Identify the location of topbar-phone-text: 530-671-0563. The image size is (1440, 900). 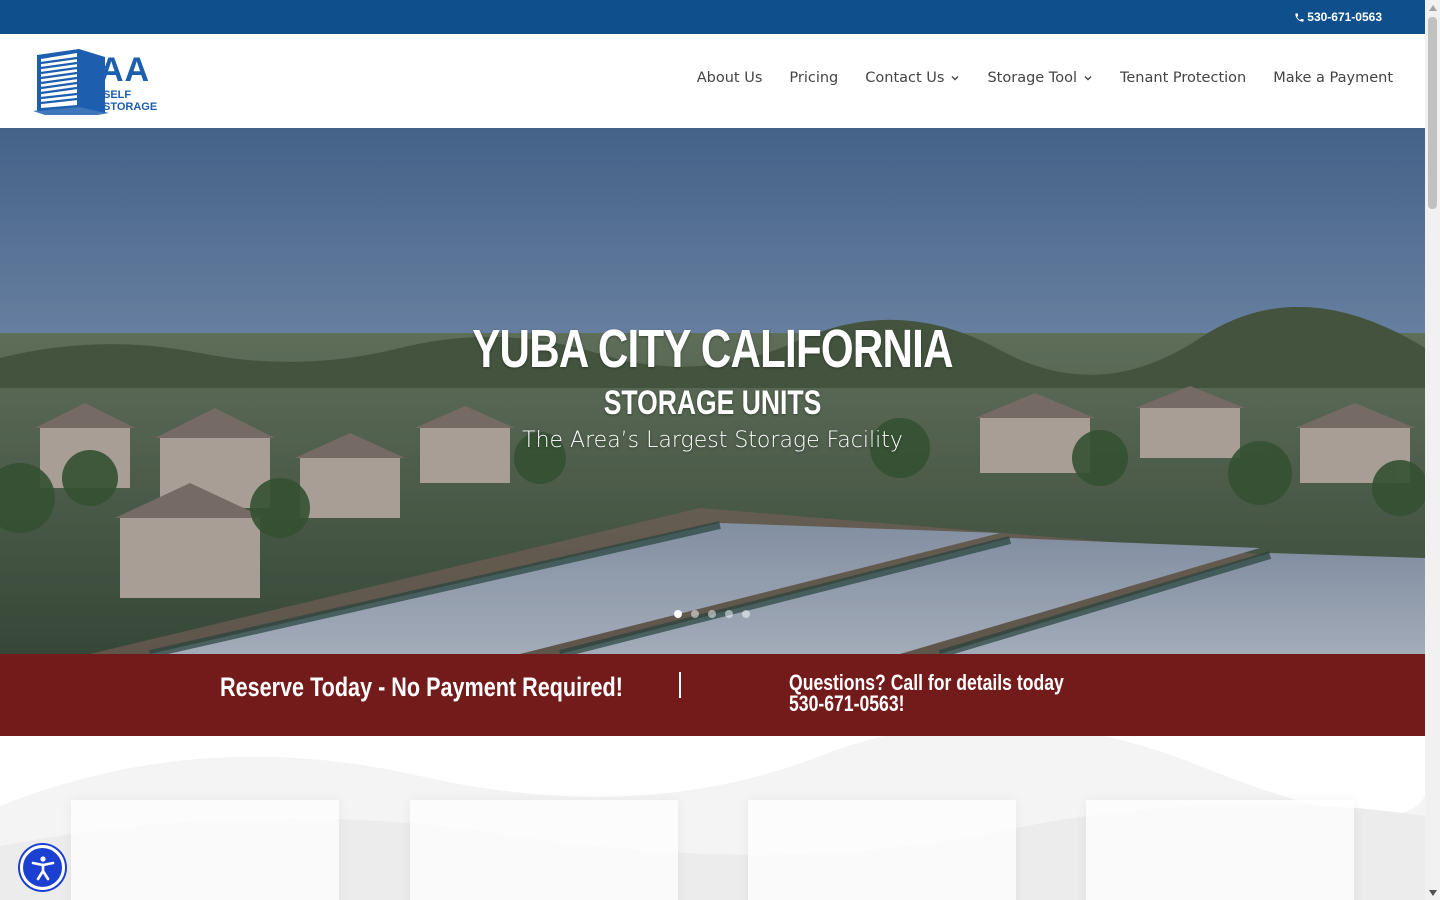
(1344, 17).